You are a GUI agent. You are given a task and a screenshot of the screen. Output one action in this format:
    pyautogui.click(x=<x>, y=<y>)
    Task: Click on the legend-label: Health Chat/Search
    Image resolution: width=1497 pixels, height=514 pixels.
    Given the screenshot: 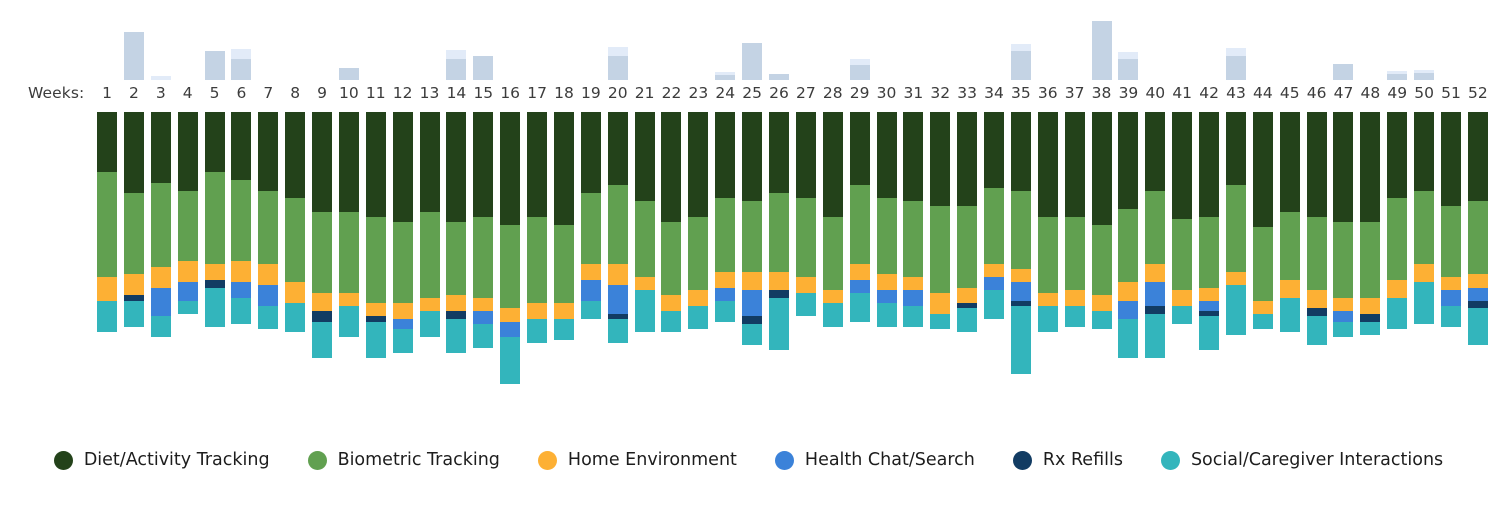 What is the action you would take?
    pyautogui.click(x=889, y=460)
    